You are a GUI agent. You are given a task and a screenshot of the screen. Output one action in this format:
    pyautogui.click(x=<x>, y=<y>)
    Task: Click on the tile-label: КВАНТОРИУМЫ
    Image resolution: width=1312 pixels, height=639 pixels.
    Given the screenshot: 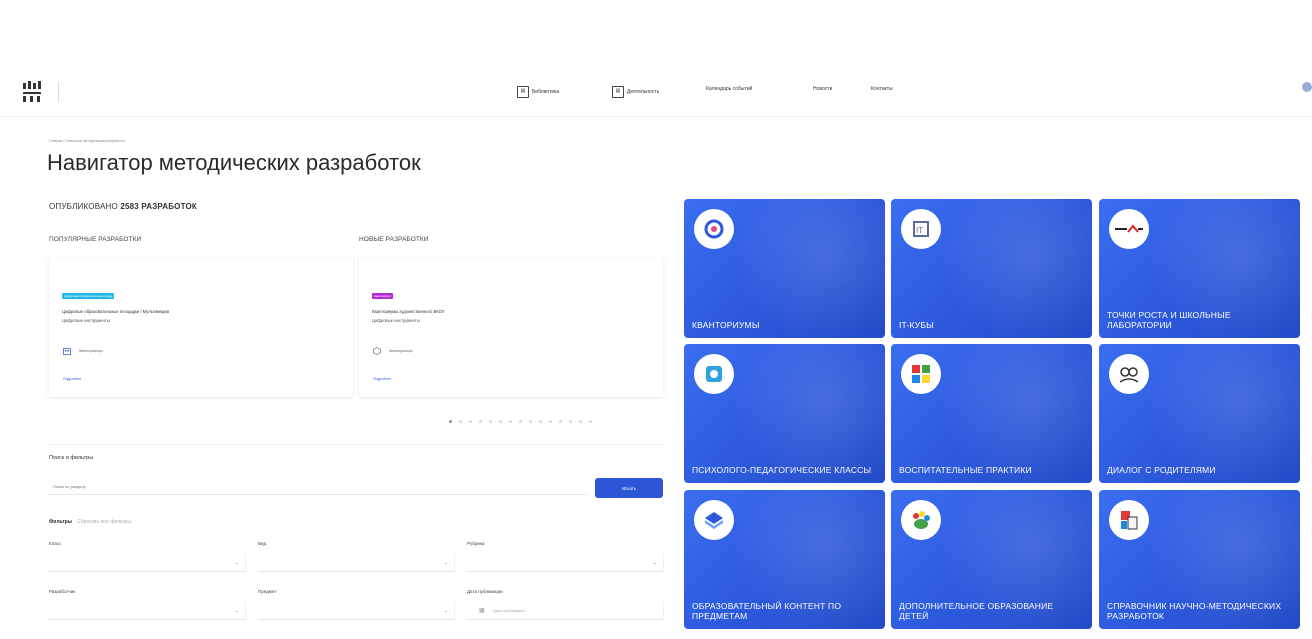 What is the action you would take?
    pyautogui.click(x=726, y=325)
    